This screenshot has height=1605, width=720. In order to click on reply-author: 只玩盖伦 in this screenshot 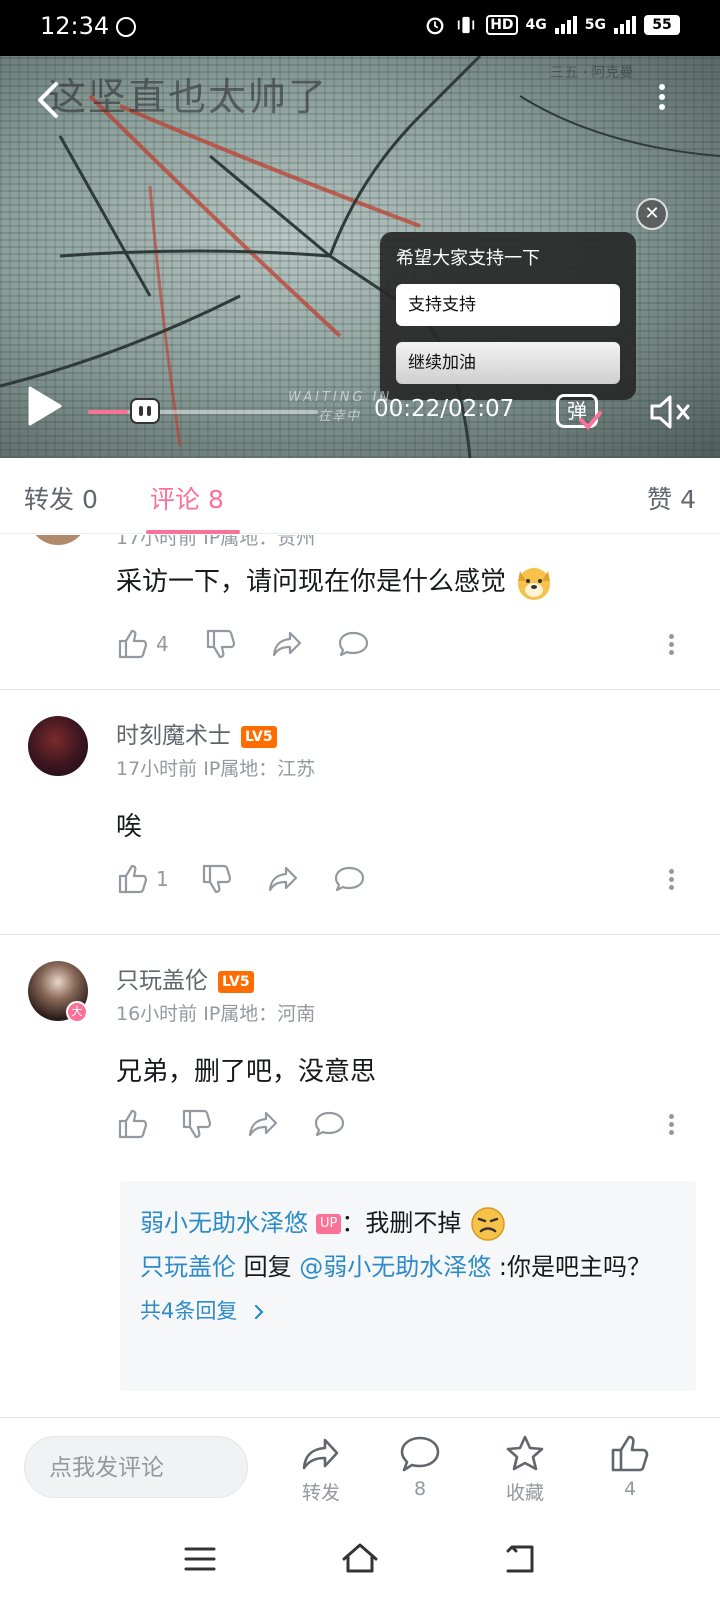, I will do `click(188, 1267)`.